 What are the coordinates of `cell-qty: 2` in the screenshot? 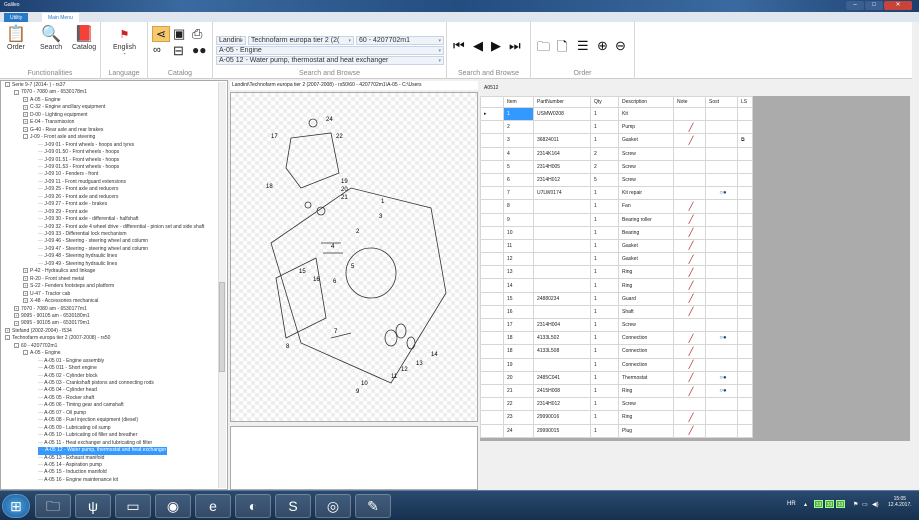 It's located at (604, 166).